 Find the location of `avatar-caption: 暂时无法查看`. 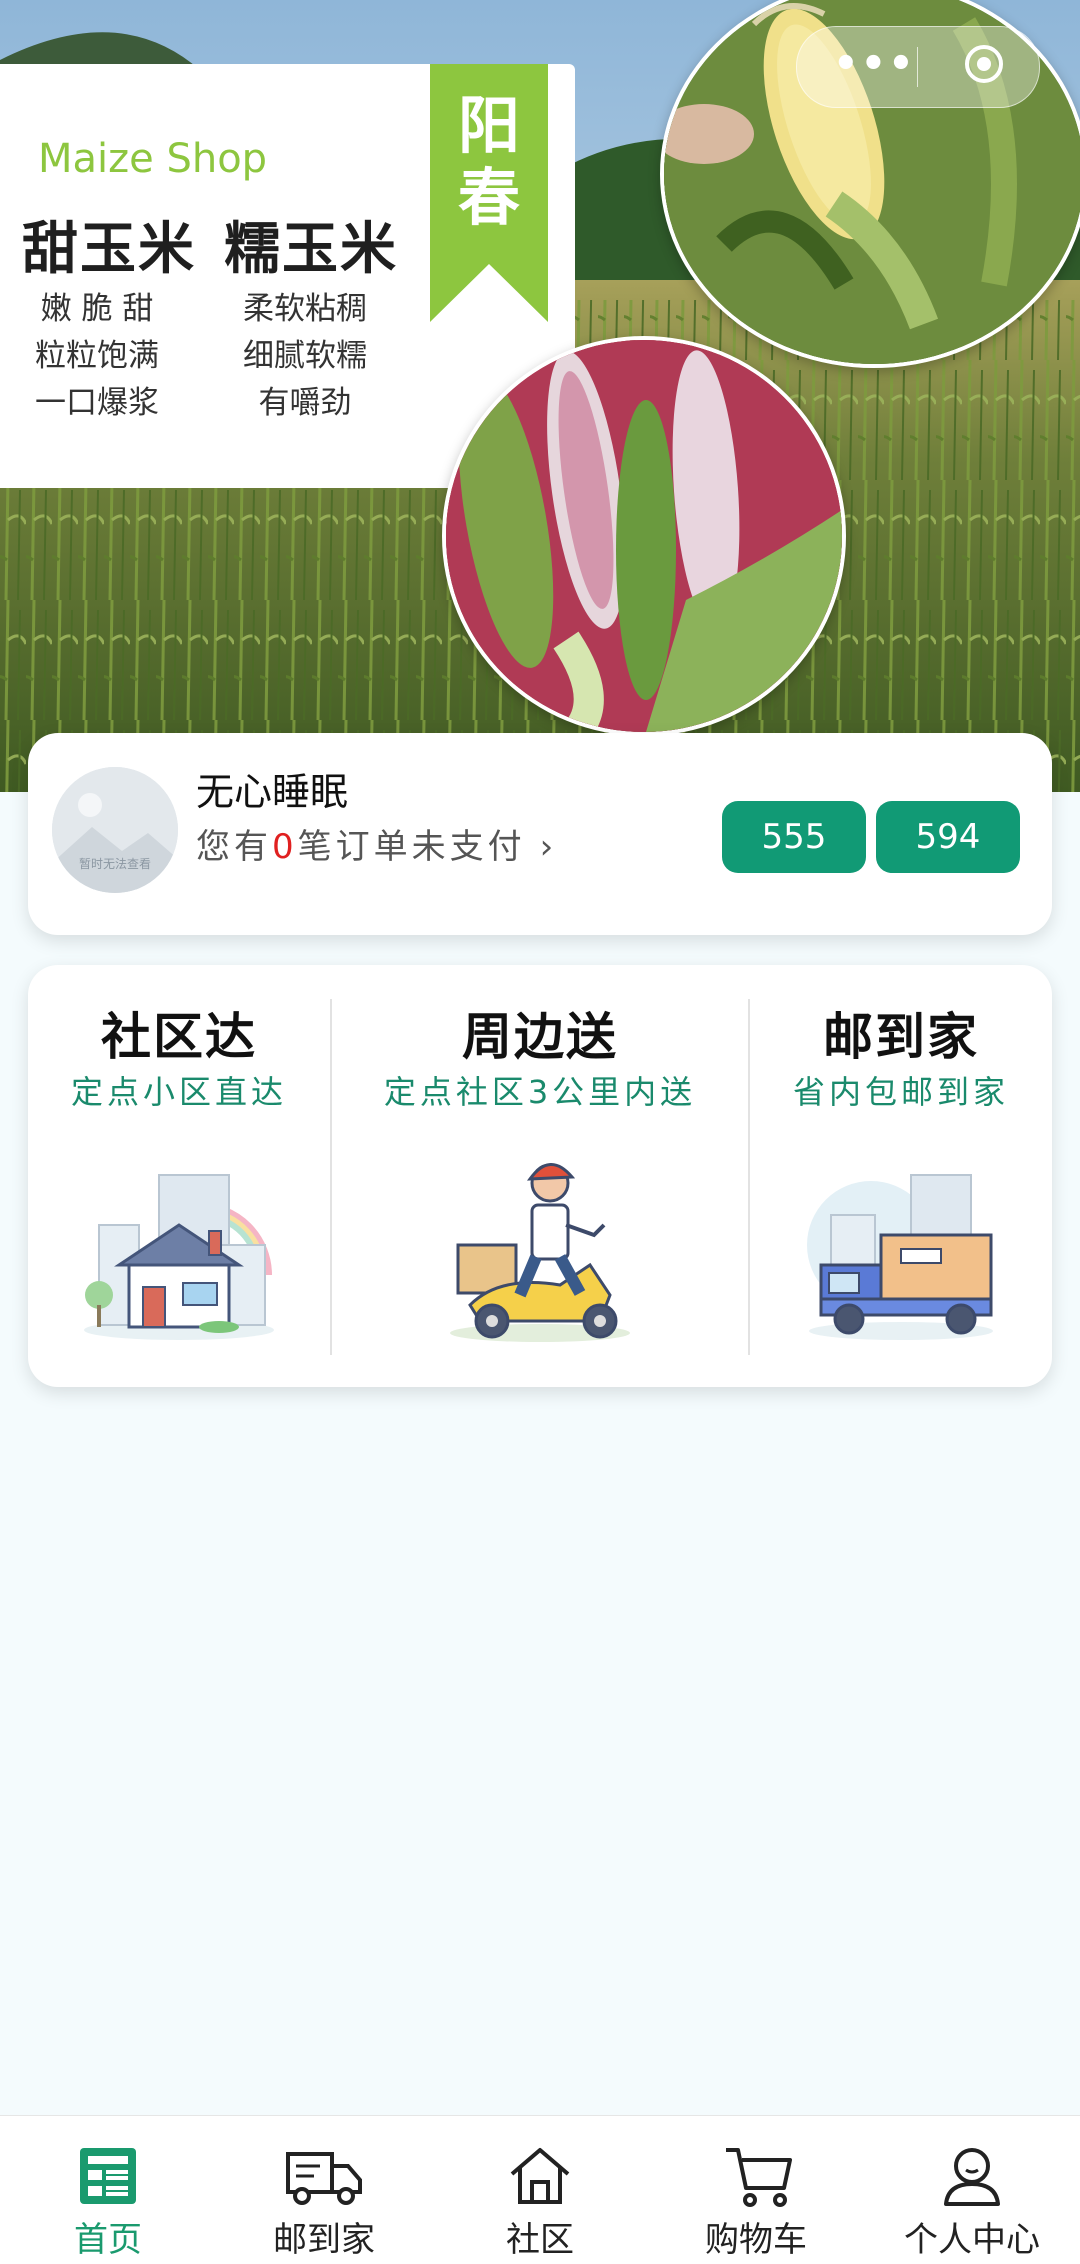

avatar-caption: 暂时无法查看 is located at coordinates (114, 864).